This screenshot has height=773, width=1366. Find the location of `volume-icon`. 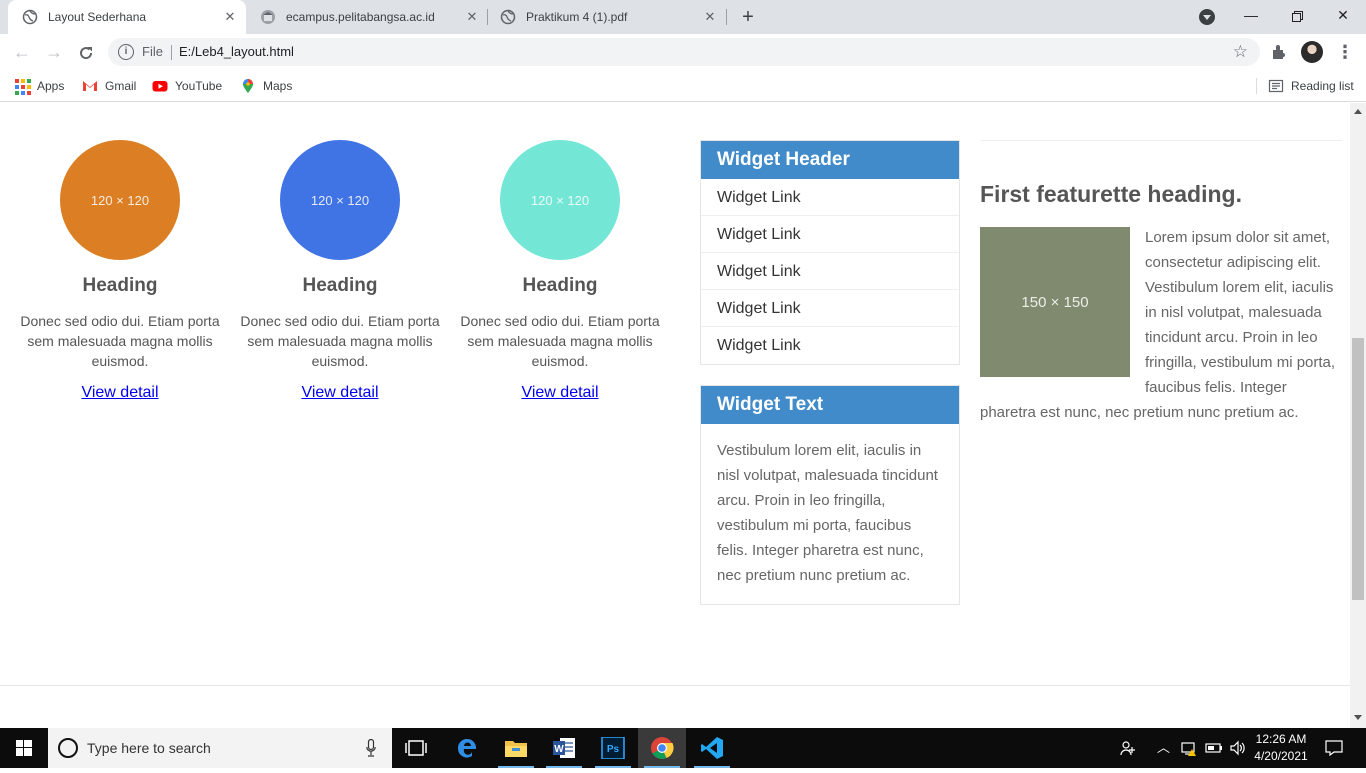

volume-icon is located at coordinates (1238, 750).